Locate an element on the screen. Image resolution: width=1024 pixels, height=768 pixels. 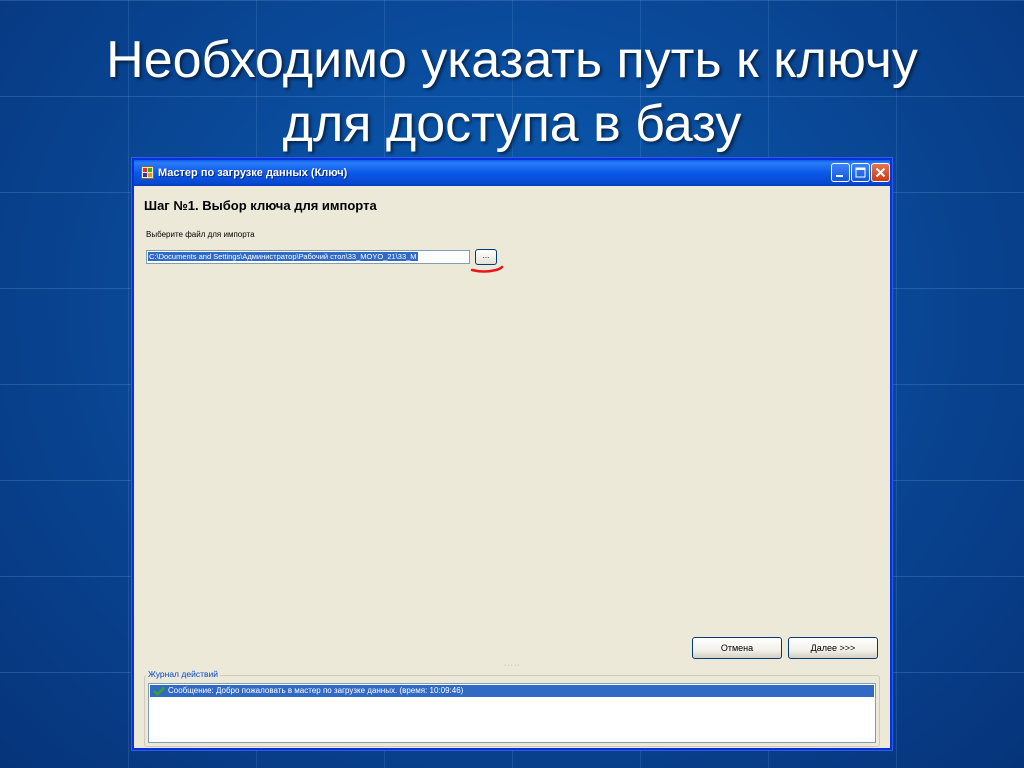
cancel-button: Отмена is located at coordinates (737, 648).